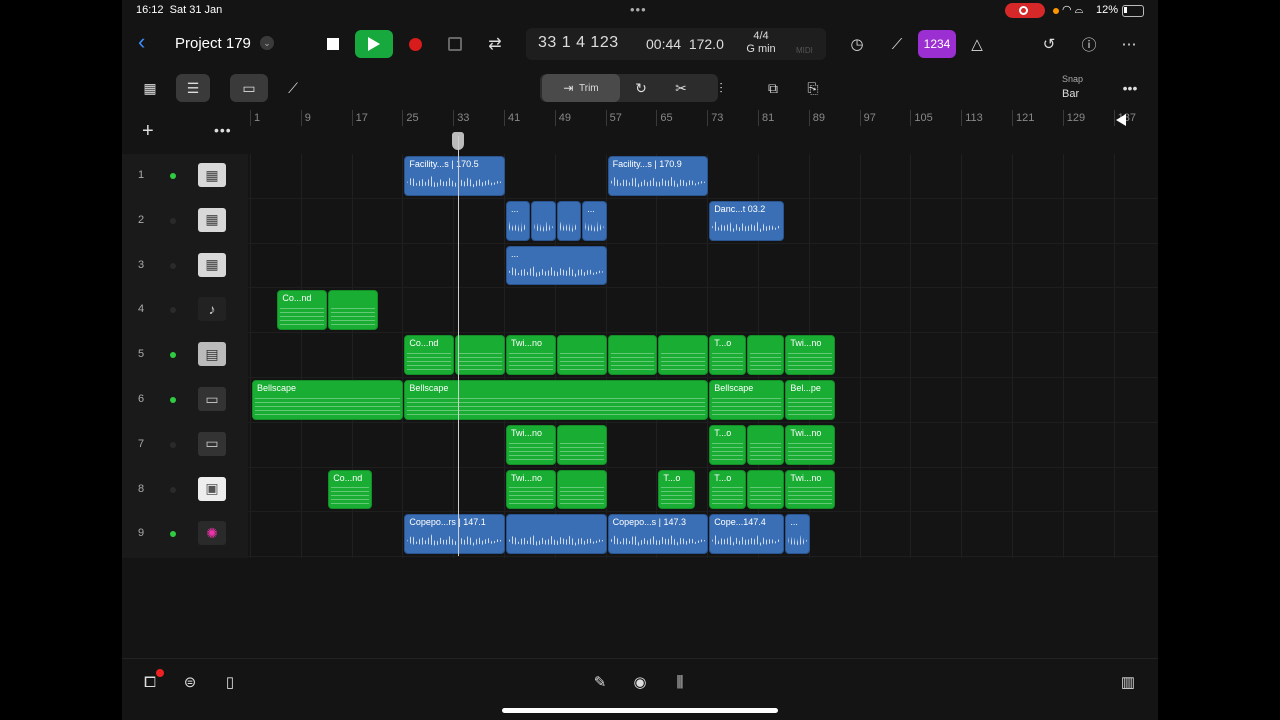  I want to click on track-header: 9 ✺, so click(185, 534).